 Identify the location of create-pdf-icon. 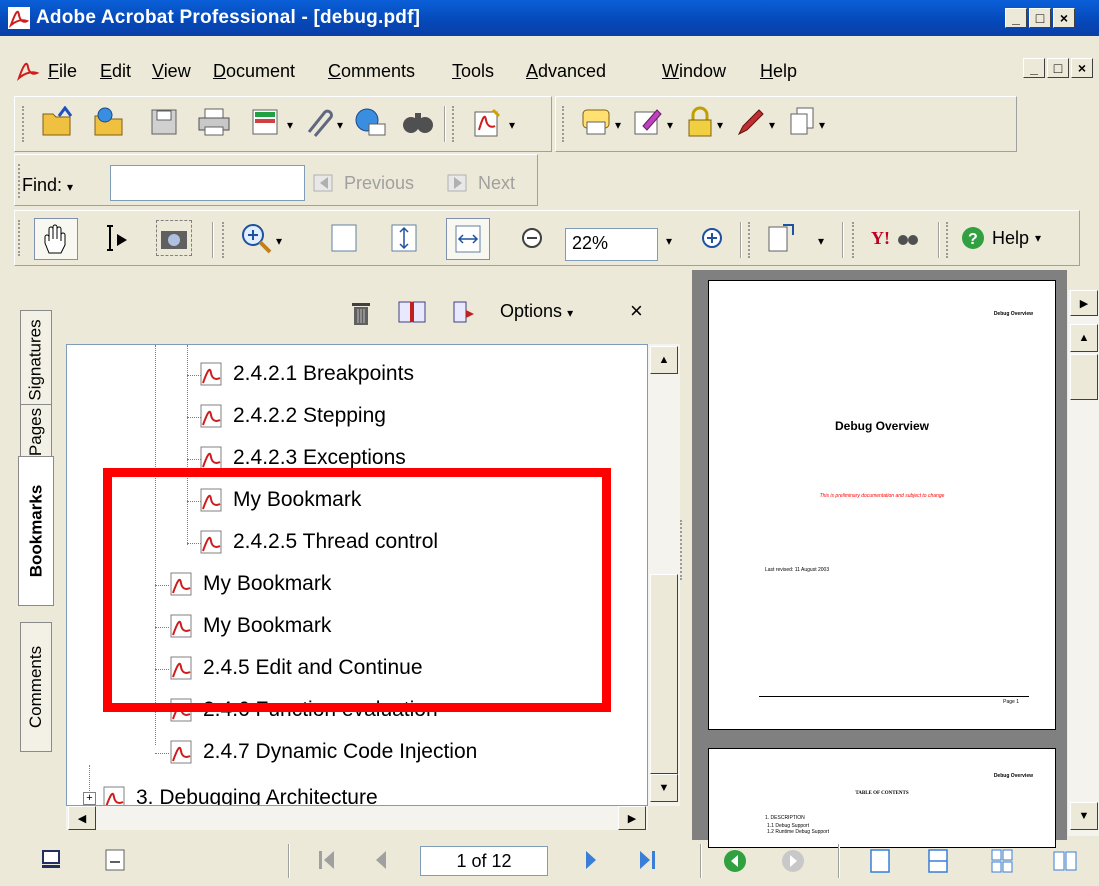
(266, 122).